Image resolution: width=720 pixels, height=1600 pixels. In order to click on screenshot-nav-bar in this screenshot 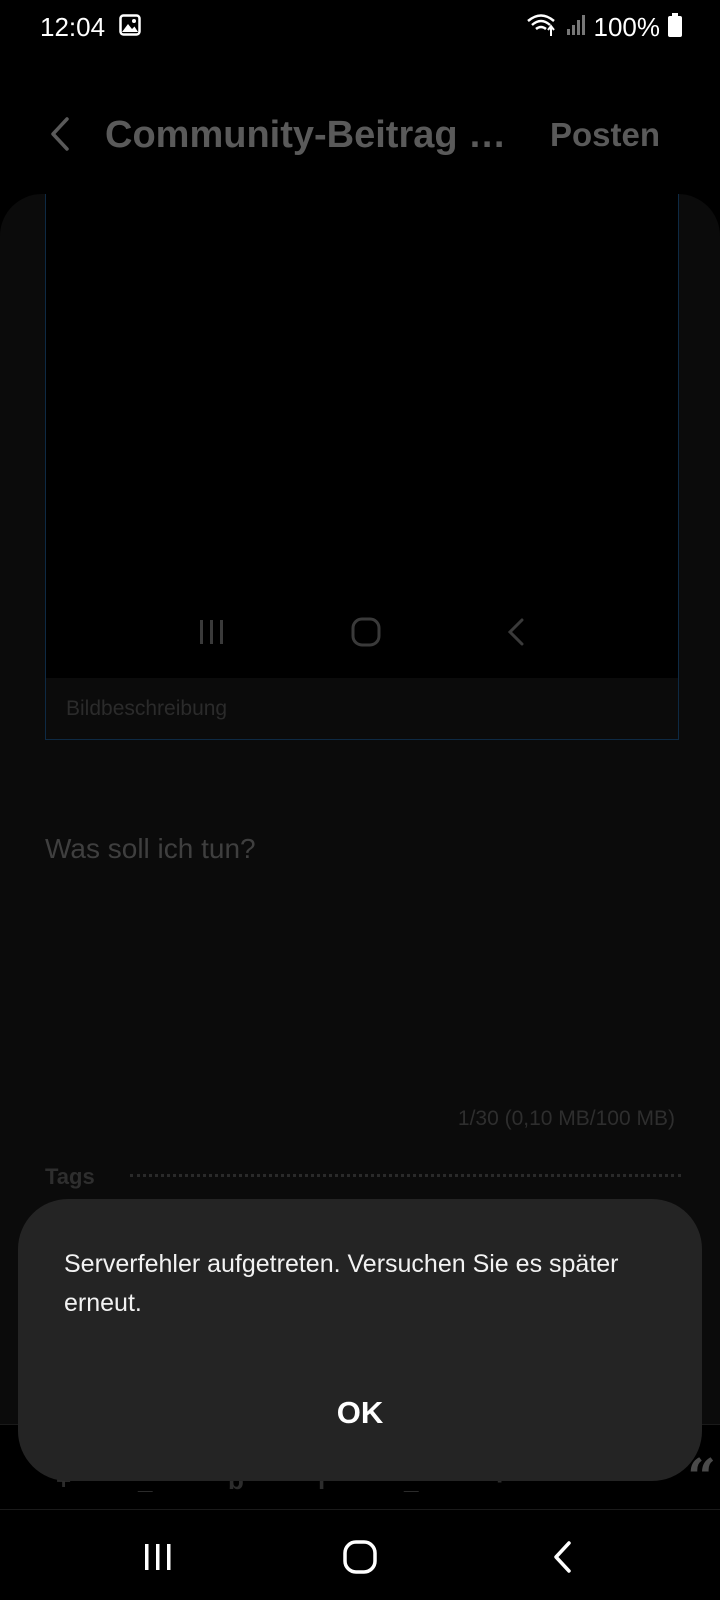, I will do `click(362, 634)`.